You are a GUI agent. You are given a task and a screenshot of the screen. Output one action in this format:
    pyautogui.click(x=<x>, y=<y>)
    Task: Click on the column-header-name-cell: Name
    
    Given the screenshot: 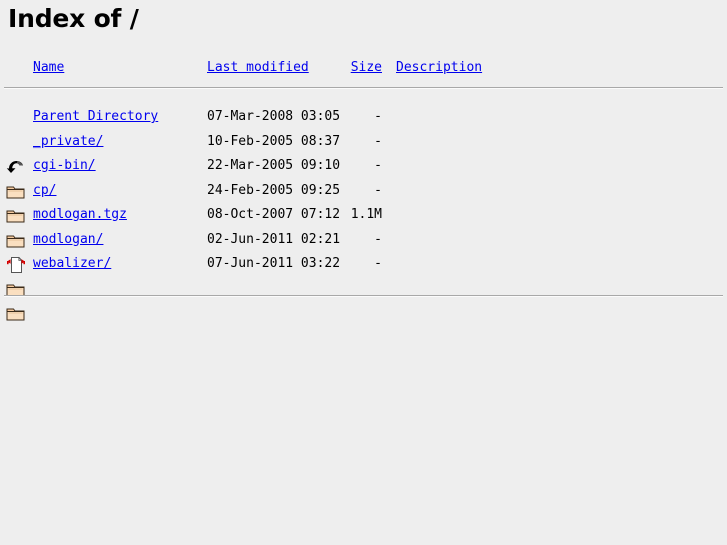 What is the action you would take?
    pyautogui.click(x=48, y=68)
    